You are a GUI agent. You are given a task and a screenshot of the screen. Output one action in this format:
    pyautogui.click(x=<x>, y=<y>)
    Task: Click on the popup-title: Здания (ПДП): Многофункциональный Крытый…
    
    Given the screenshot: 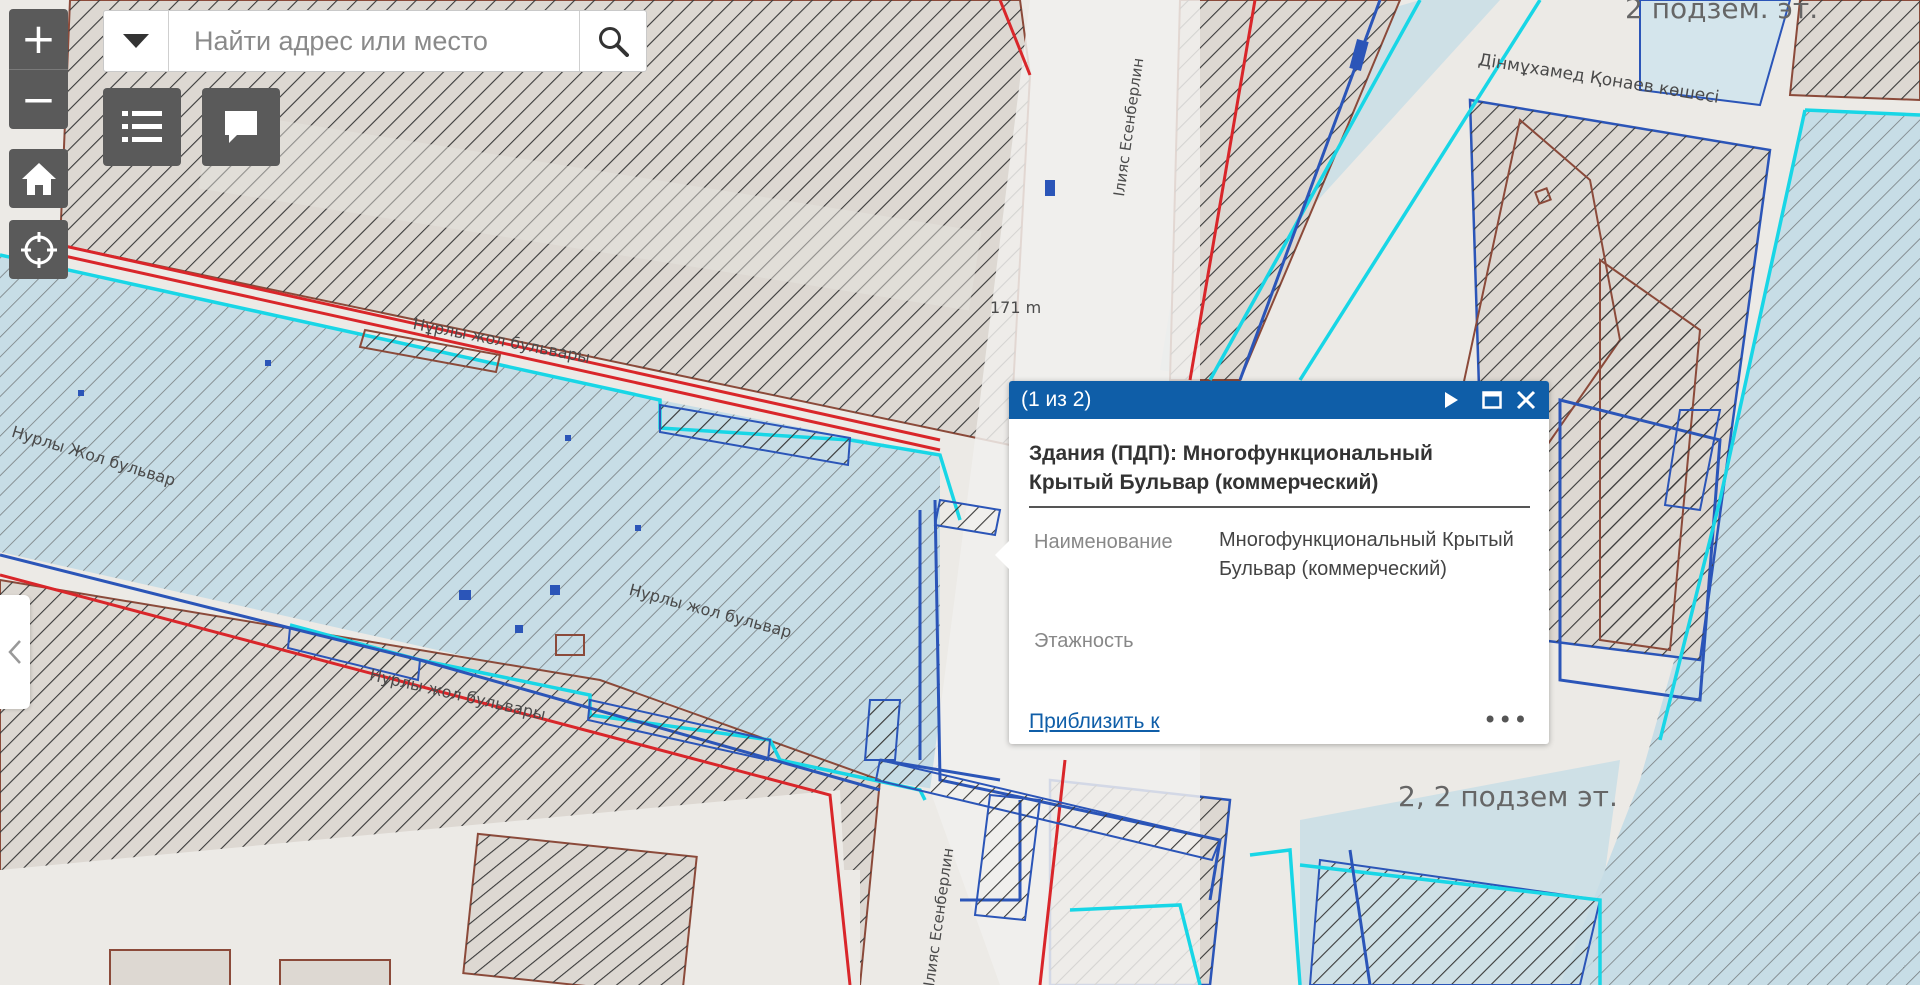 What is the action you would take?
    pyautogui.click(x=1231, y=468)
    